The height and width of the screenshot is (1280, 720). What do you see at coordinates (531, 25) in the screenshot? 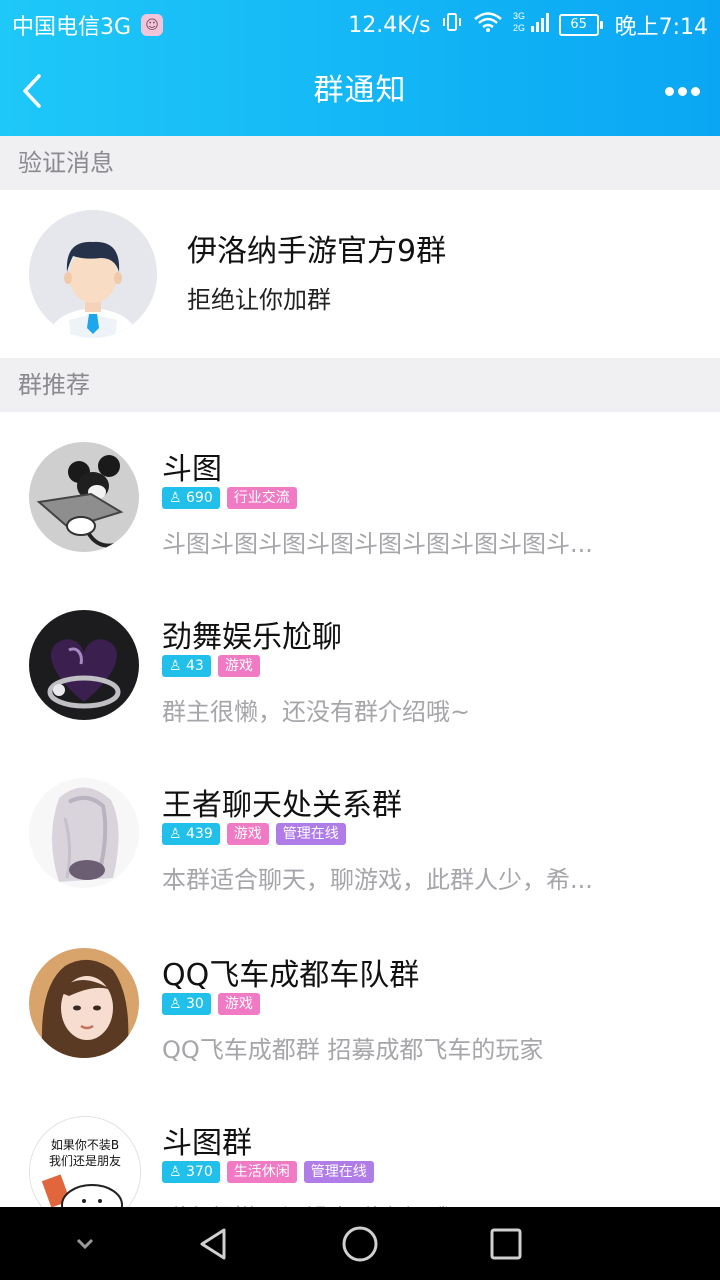
I see `signal-icon: 3G 2G` at bounding box center [531, 25].